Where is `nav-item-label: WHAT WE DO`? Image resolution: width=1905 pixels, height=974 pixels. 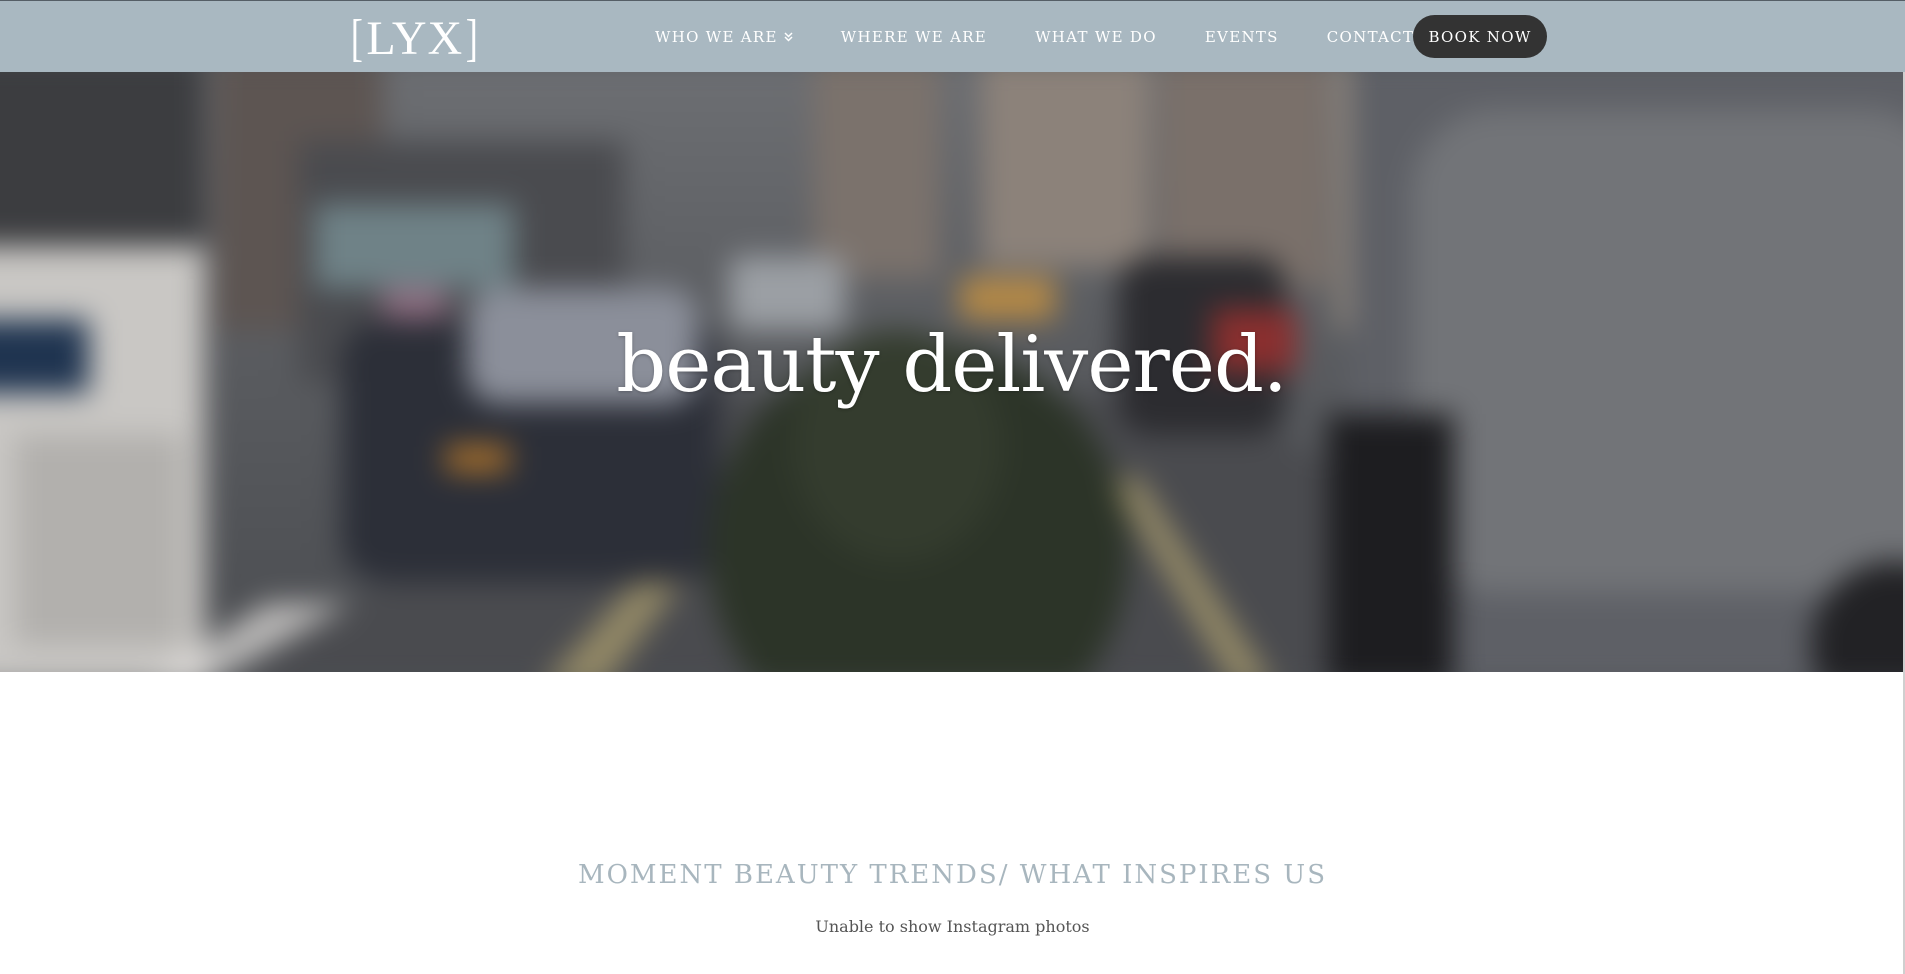 nav-item-label: WHAT WE DO is located at coordinates (1096, 37).